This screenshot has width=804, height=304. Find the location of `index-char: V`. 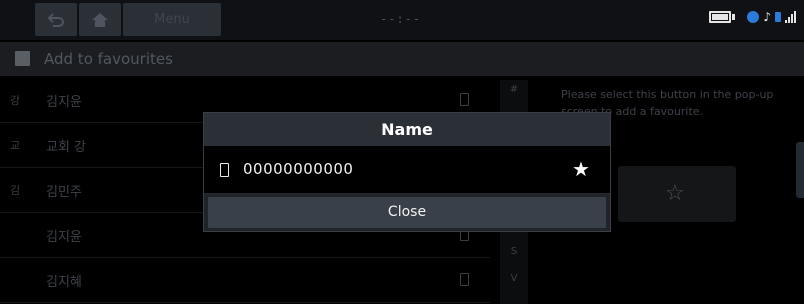

index-char: V is located at coordinates (514, 278).